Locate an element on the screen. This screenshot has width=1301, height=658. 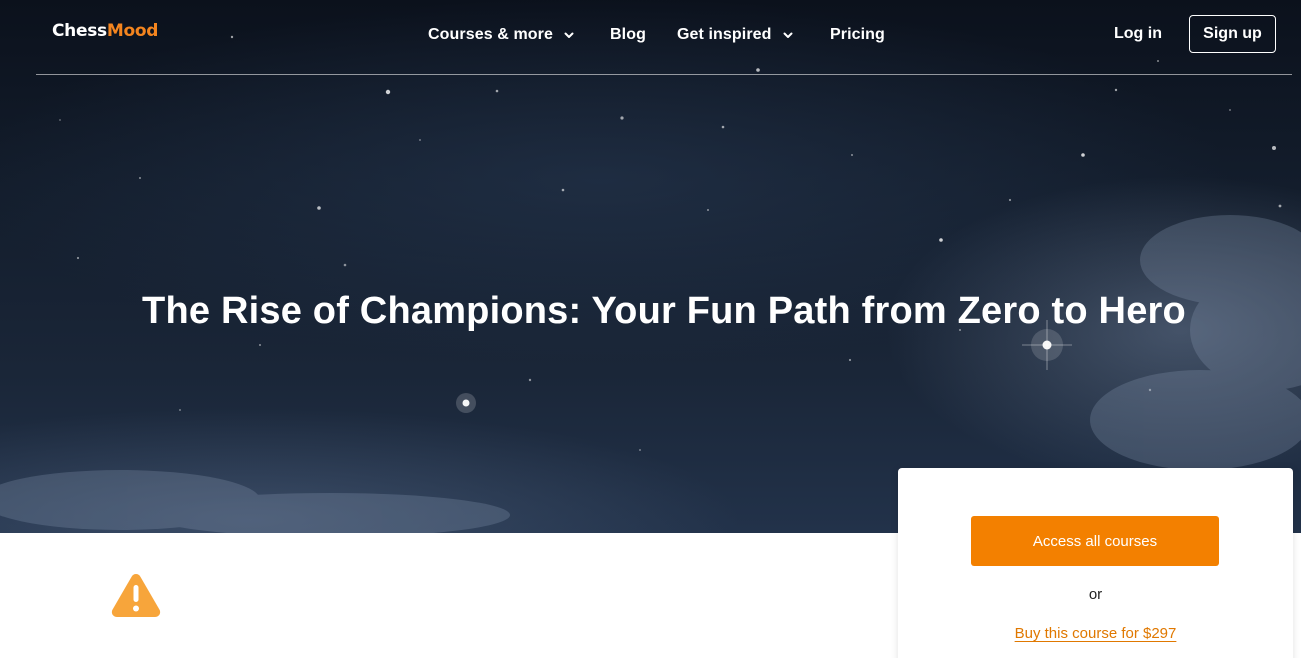
nav-item-get-inspired: Get inspired is located at coordinates (735, 35).